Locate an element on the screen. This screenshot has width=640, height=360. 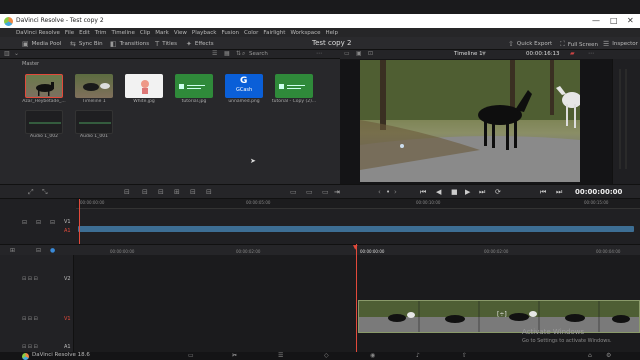
grid-view-icon: ▦ is located at coordinates (227, 53).